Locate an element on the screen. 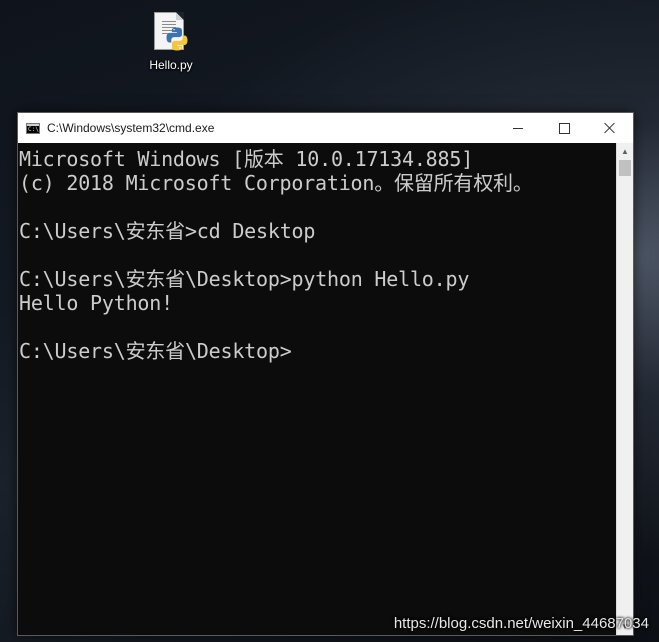  python-file-icon is located at coordinates (171, 32).